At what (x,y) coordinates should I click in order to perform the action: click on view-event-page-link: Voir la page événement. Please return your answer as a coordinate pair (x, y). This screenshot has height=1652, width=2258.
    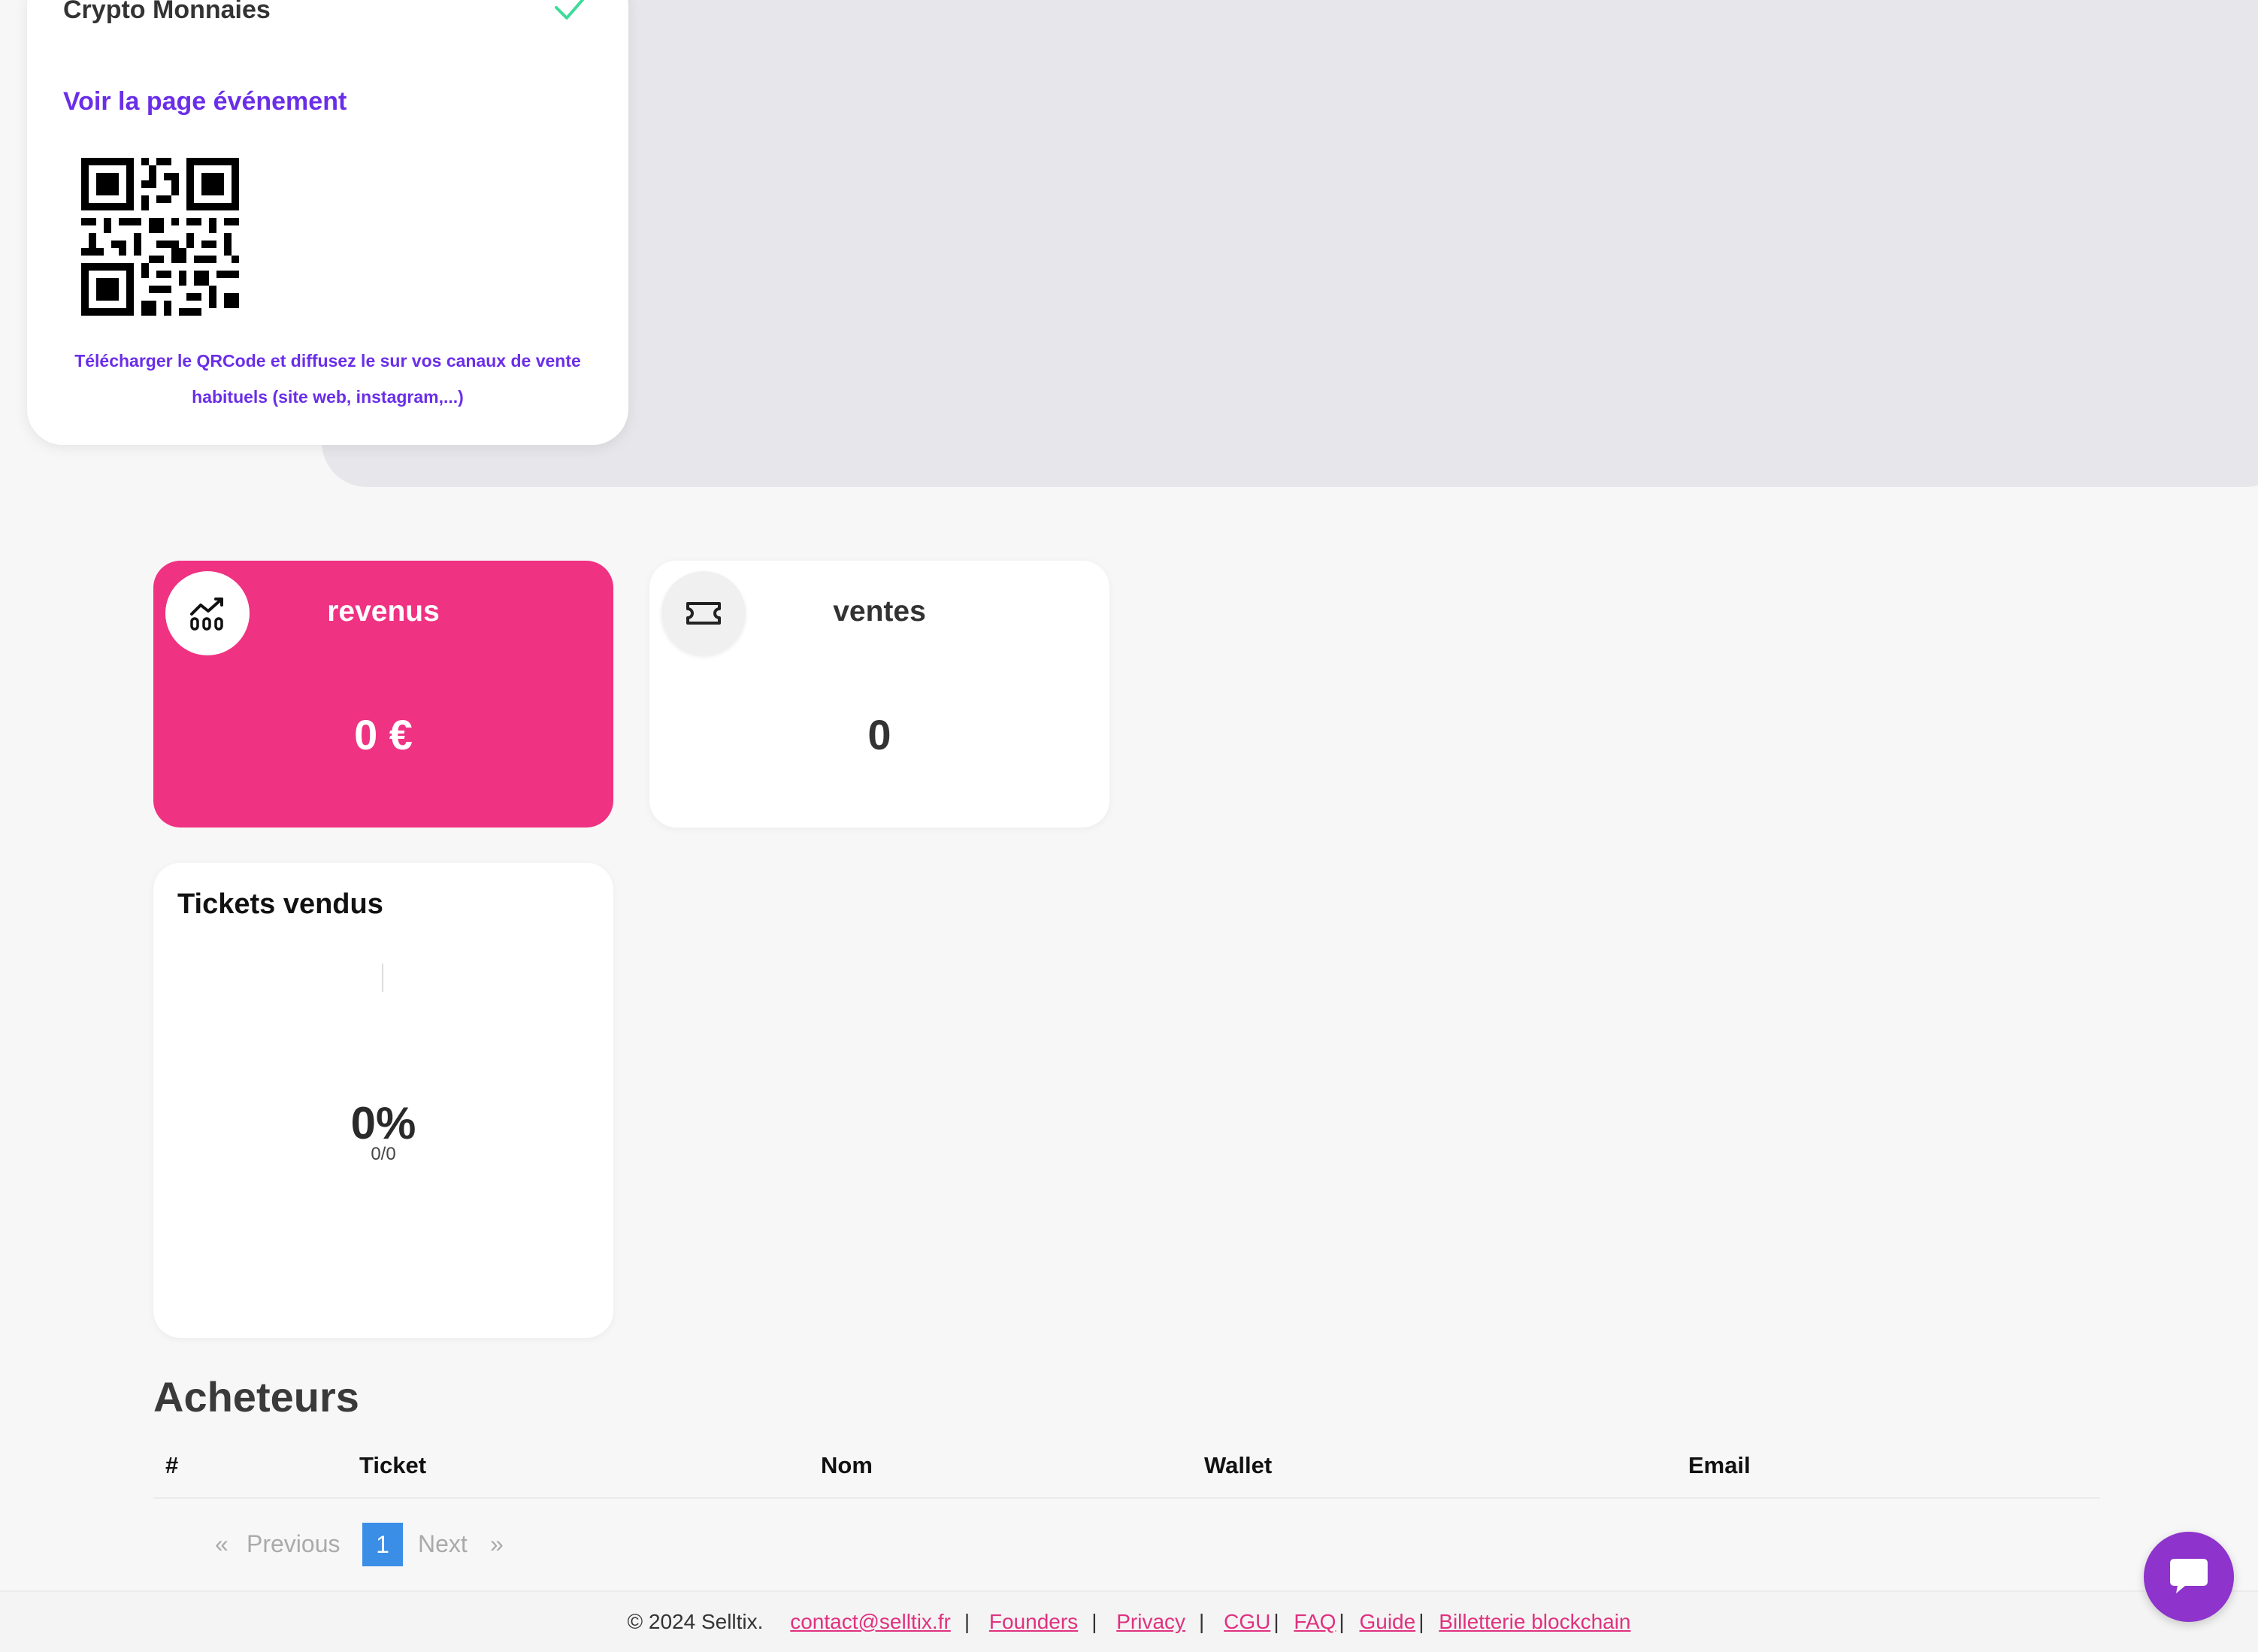
    Looking at the image, I should click on (205, 101).